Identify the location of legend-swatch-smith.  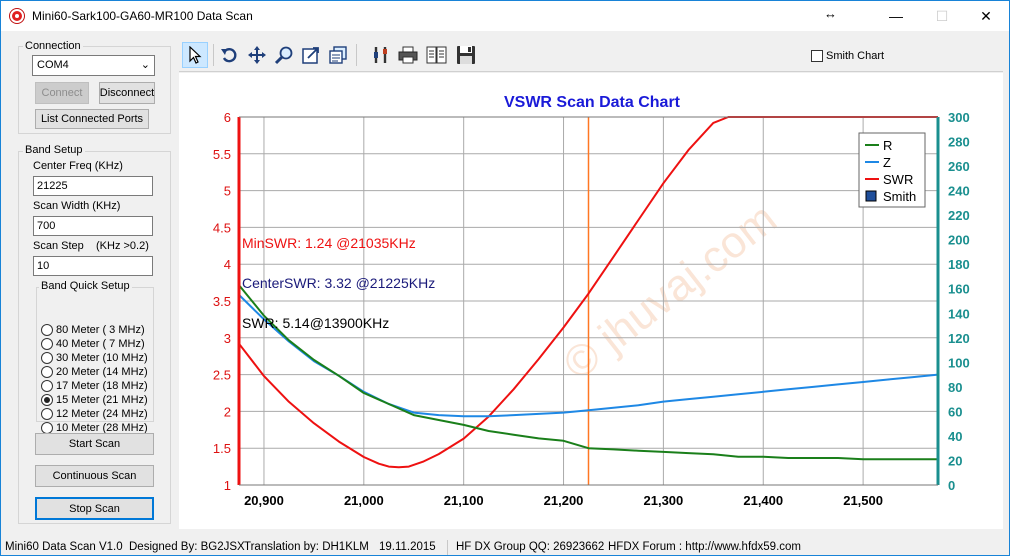
(871, 196).